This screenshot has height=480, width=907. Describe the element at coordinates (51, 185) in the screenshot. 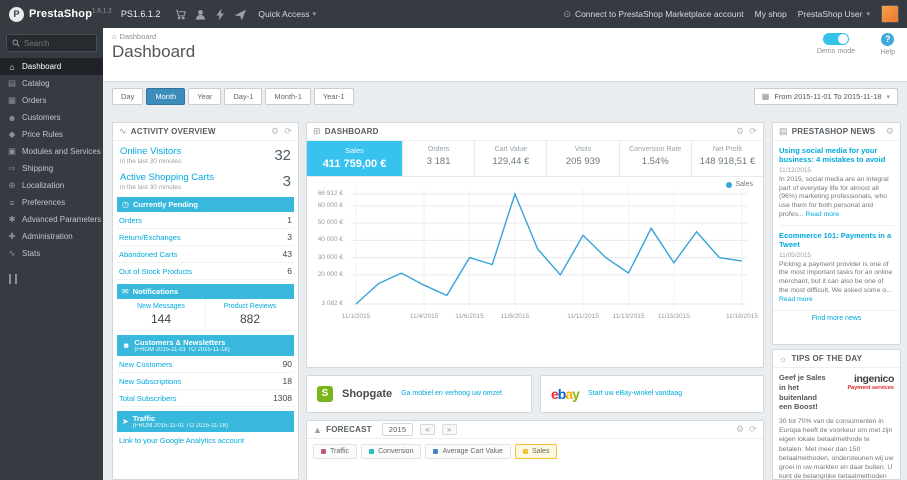

I see `sidebar-item-localization: ⊕ Localization` at that location.